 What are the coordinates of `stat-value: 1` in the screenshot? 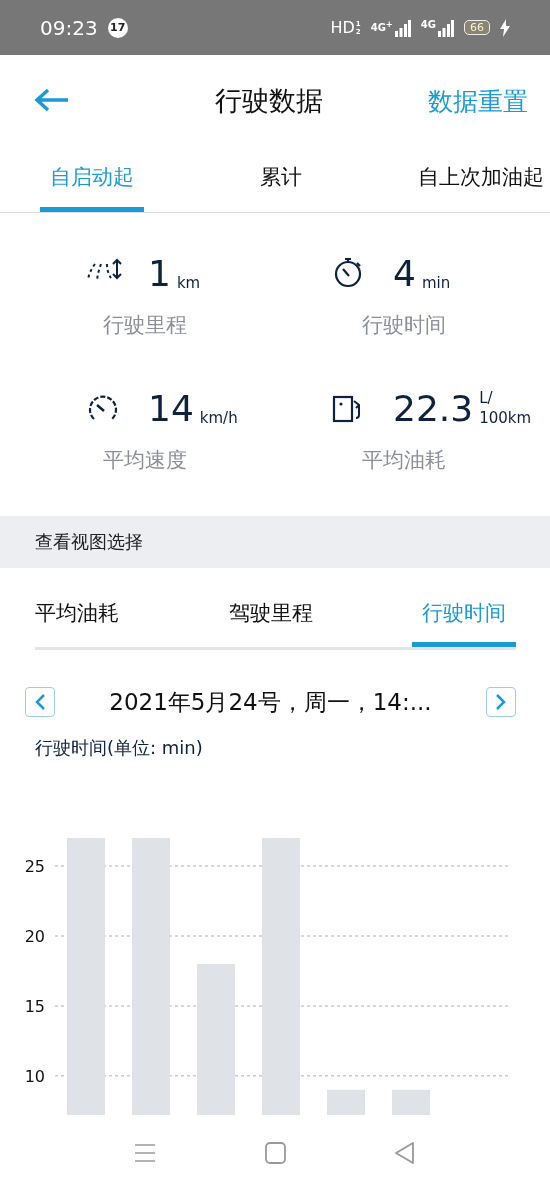 It's located at (159, 273).